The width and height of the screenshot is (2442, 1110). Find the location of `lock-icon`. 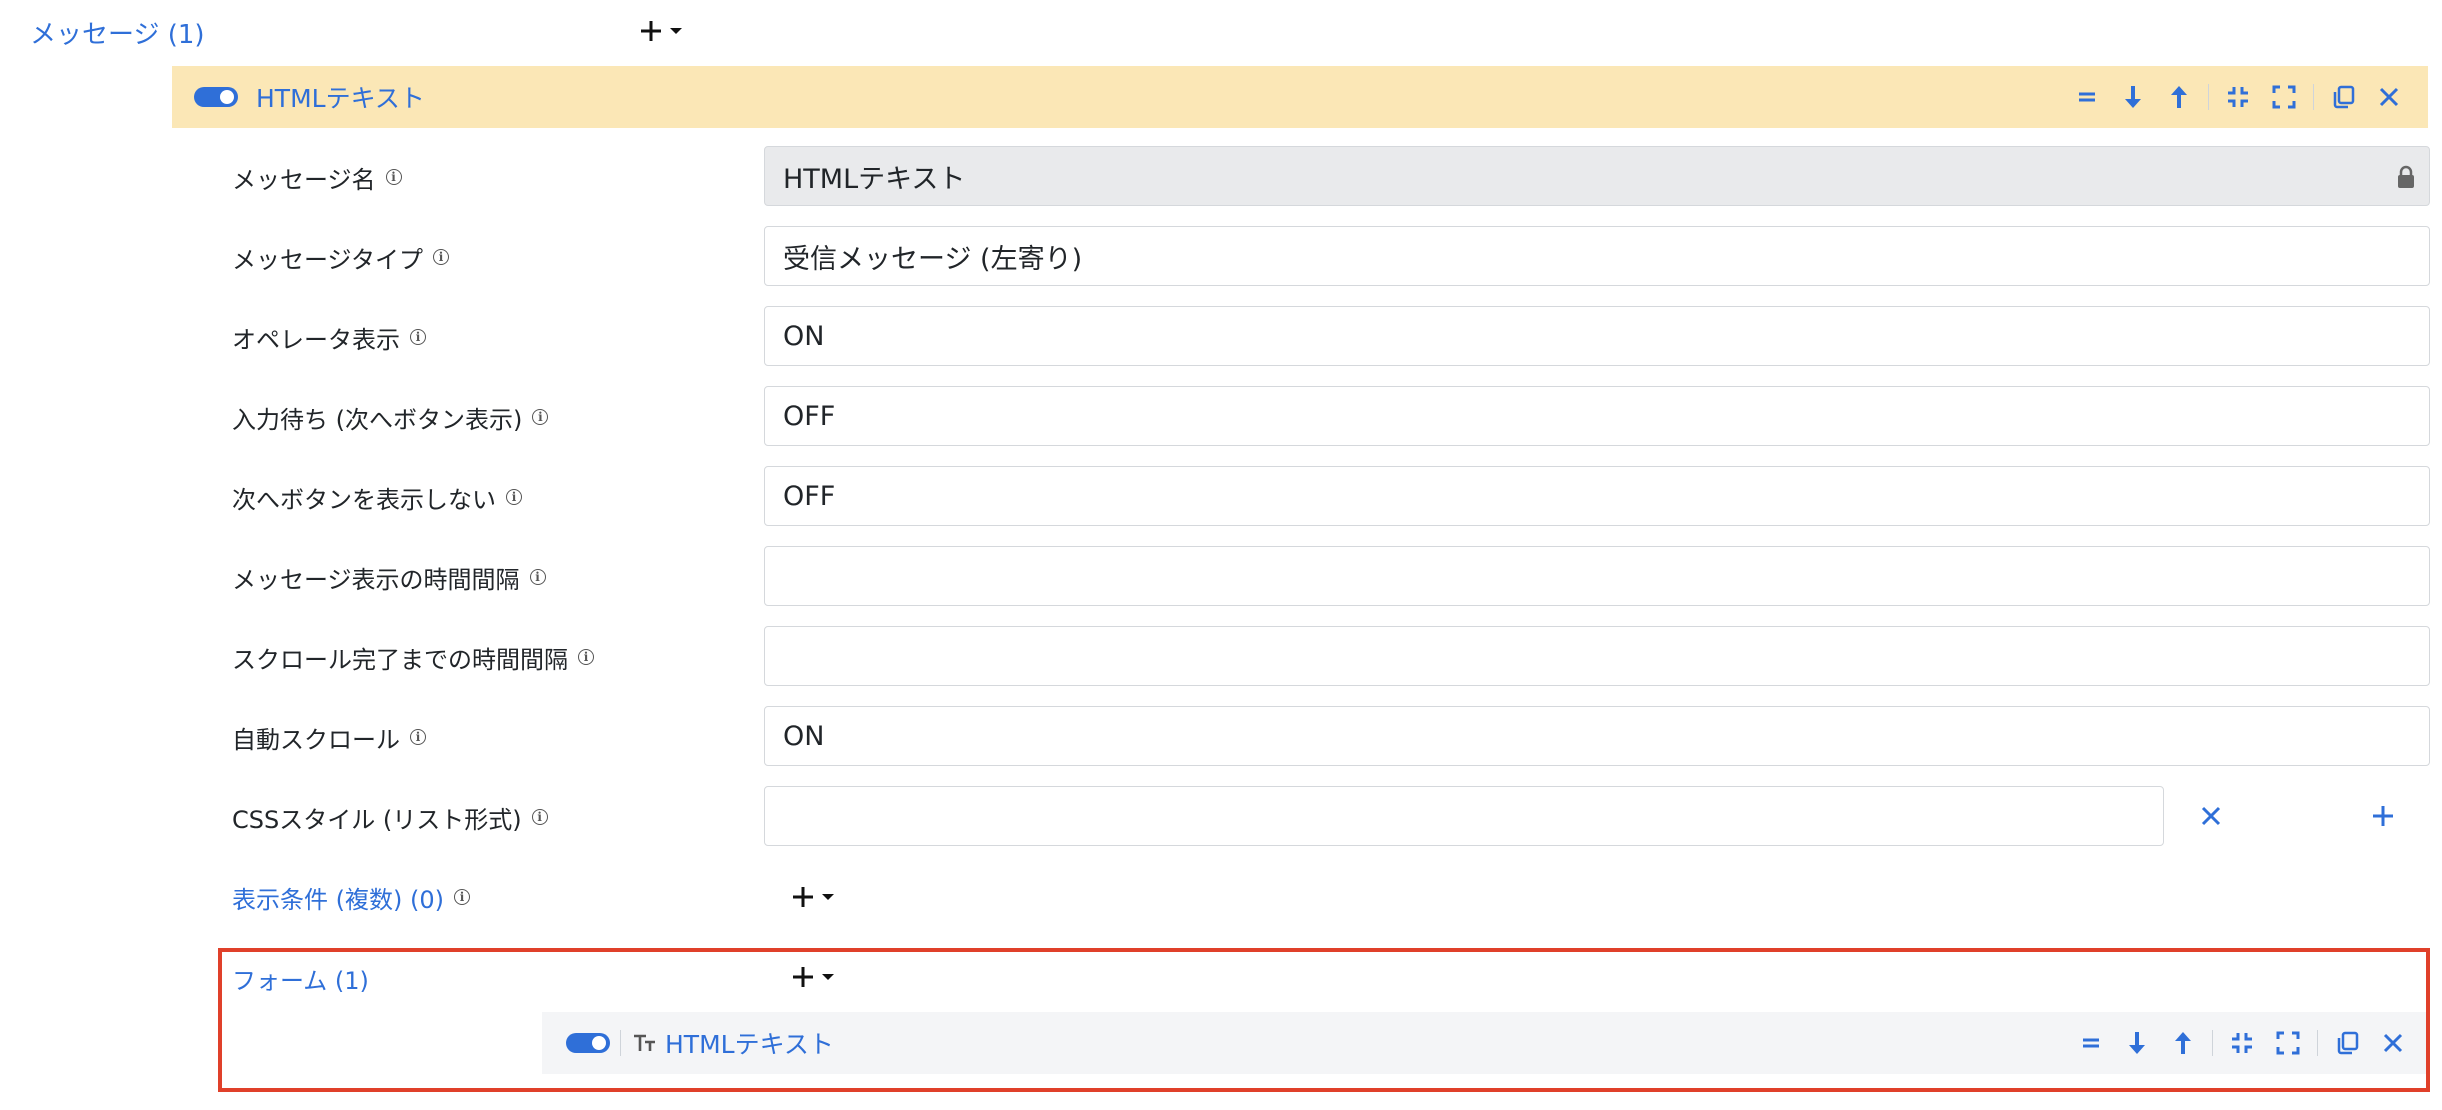

lock-icon is located at coordinates (2406, 176).